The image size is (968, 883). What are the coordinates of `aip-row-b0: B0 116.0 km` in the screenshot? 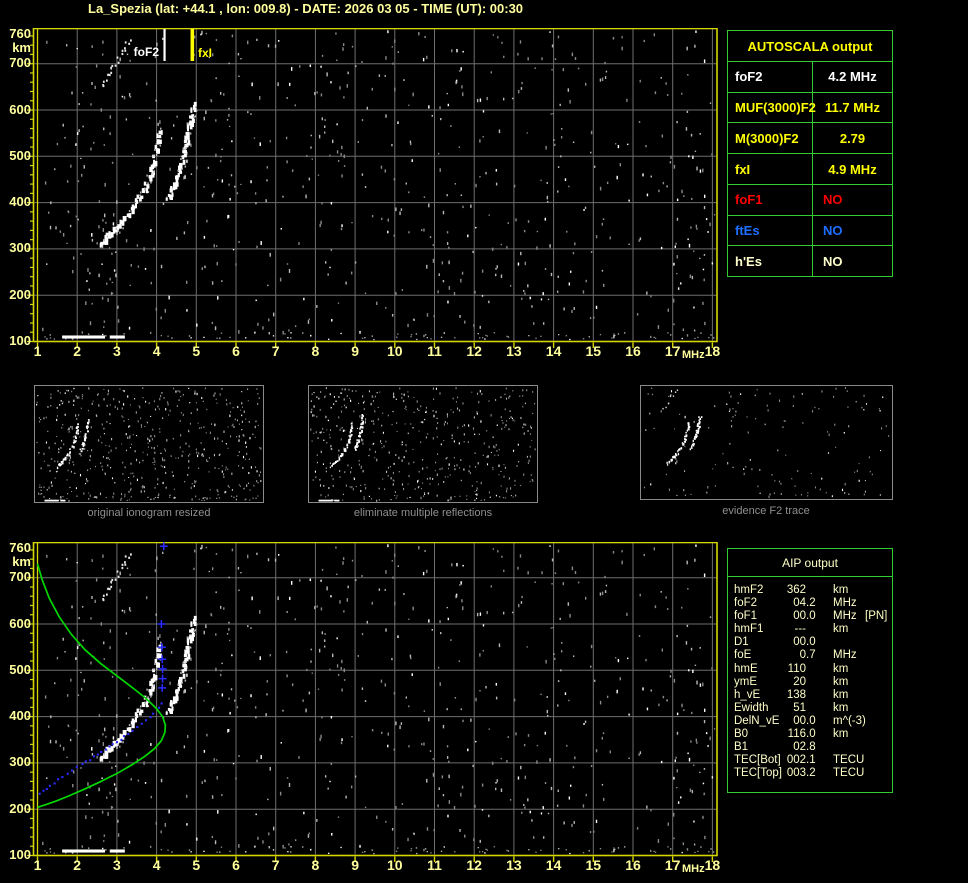 It's located at (810, 734).